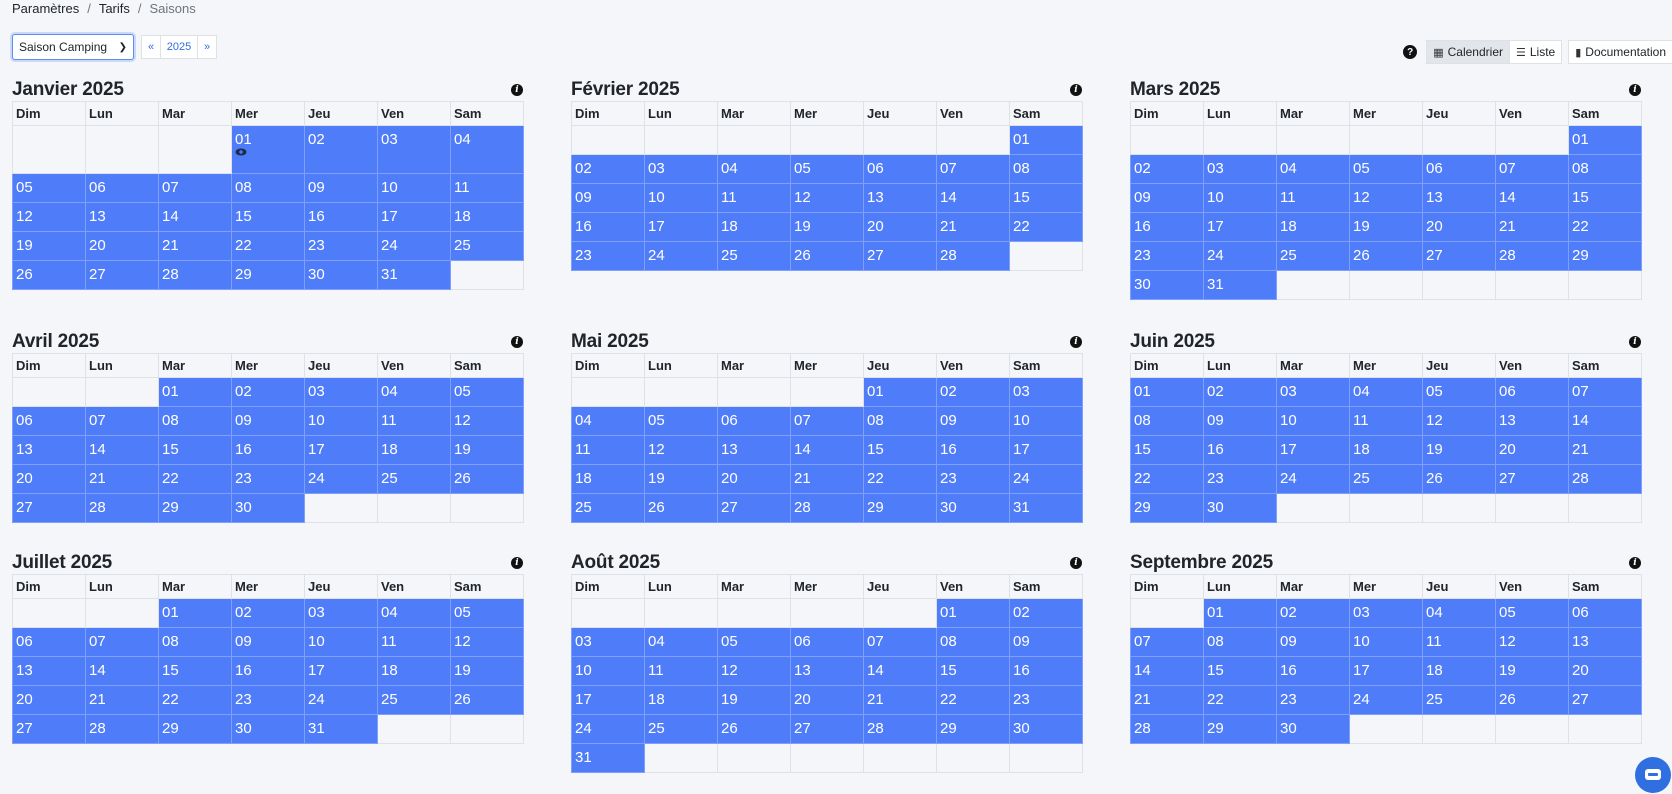 This screenshot has height=794, width=1672. What do you see at coordinates (827, 508) in the screenshot?
I see `calendar-day: 28` at bounding box center [827, 508].